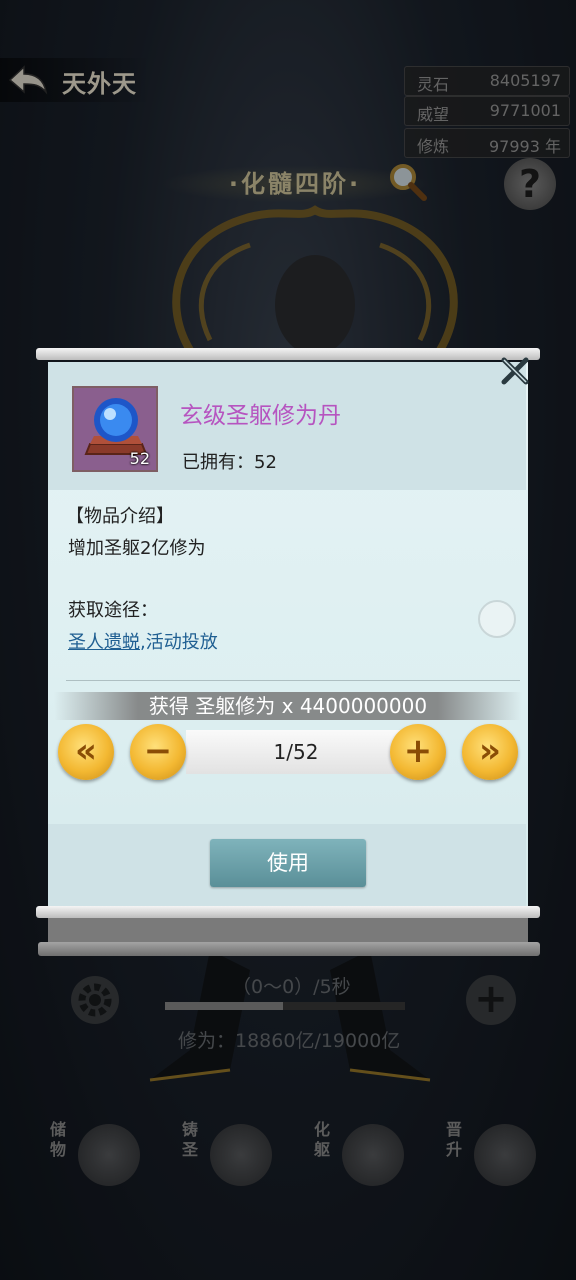  What do you see at coordinates (289, 949) in the screenshot?
I see `scroll-bottom-rod` at bounding box center [289, 949].